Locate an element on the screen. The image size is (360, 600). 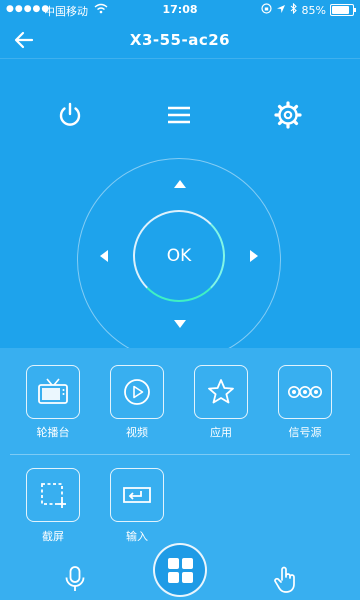
microphone-icon is located at coordinates (75, 578).